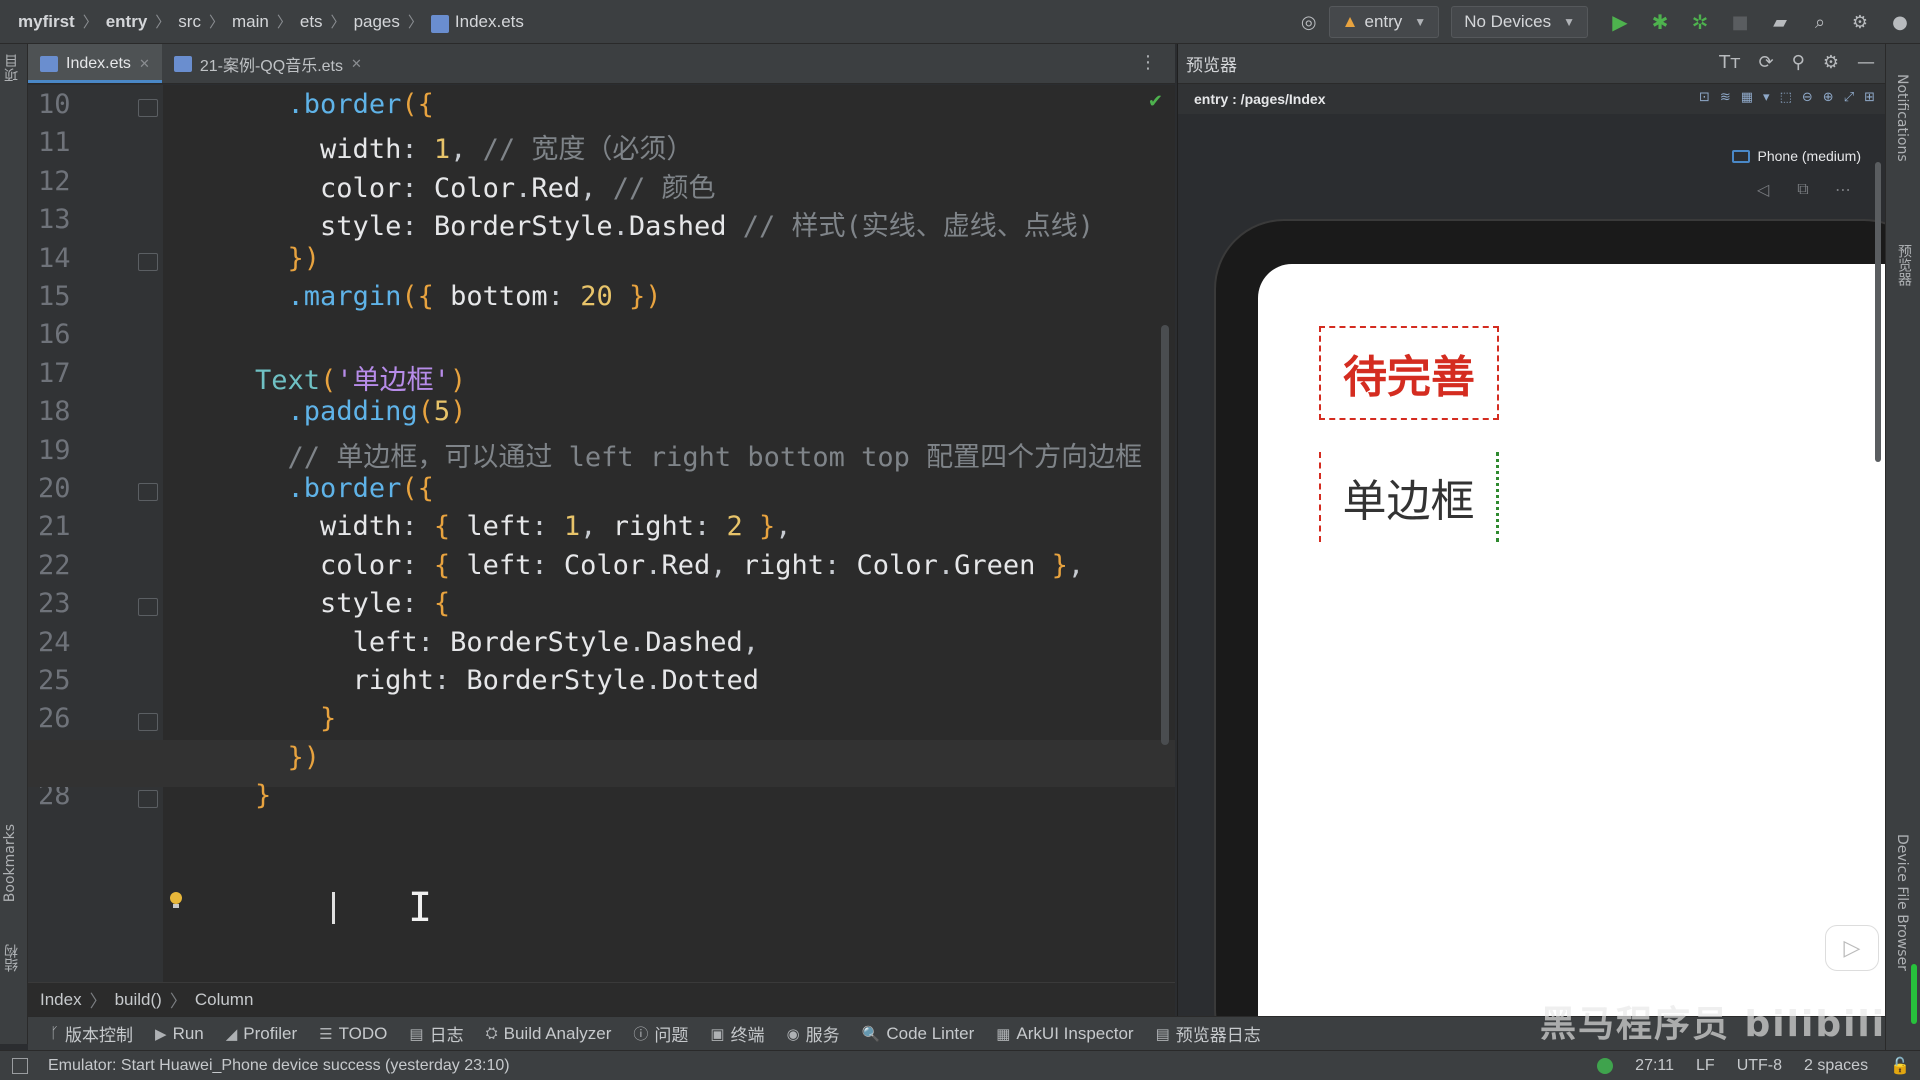  Describe the element at coordinates (1700, 22) in the screenshot. I see `attach-debugger-button: ✲` at that location.